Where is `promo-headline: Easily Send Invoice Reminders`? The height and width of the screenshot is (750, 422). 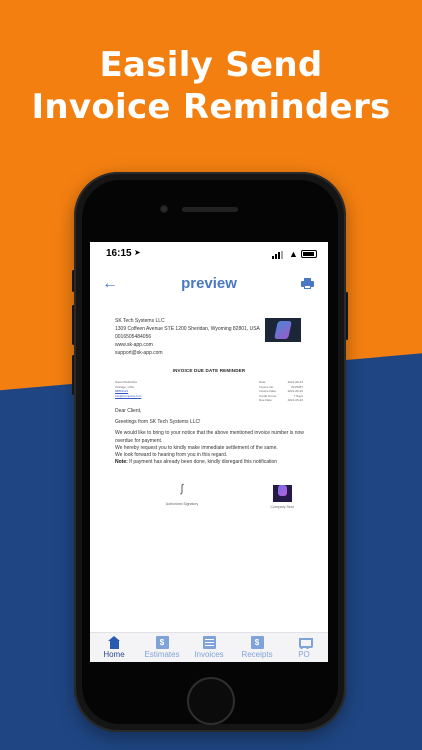
promo-headline: Easily Send Invoice Reminders is located at coordinates (211, 86).